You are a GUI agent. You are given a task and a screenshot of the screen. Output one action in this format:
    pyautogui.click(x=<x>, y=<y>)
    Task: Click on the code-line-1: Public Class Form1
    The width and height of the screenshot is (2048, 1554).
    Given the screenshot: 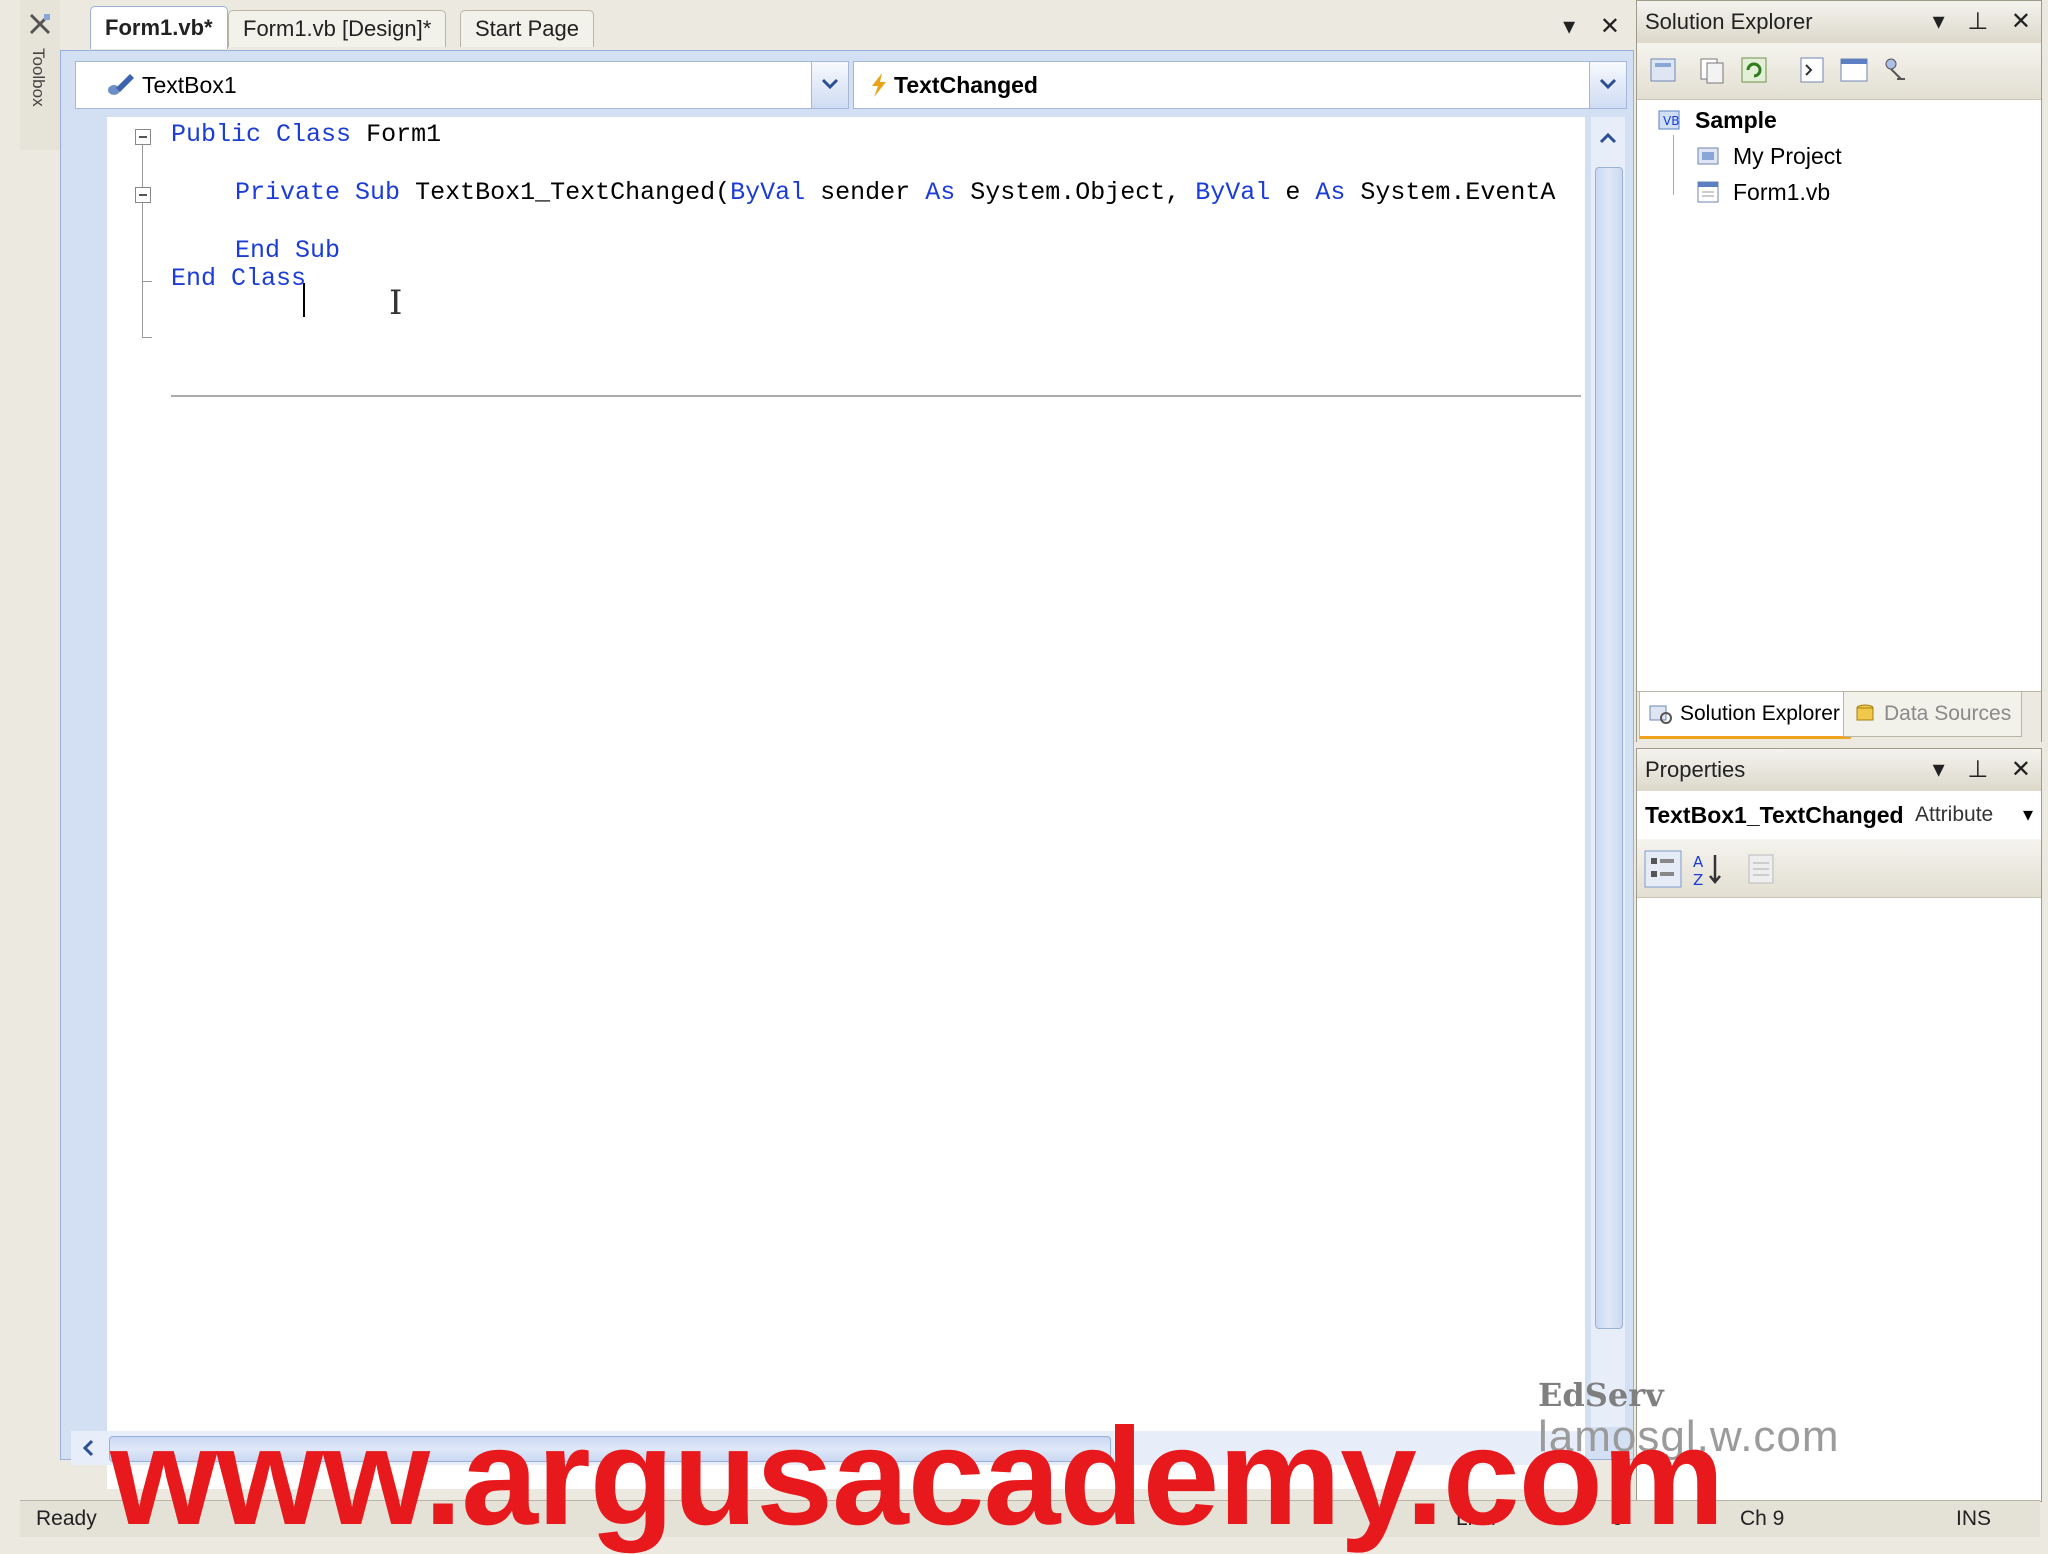 What is the action you would take?
    pyautogui.click(x=306, y=134)
    